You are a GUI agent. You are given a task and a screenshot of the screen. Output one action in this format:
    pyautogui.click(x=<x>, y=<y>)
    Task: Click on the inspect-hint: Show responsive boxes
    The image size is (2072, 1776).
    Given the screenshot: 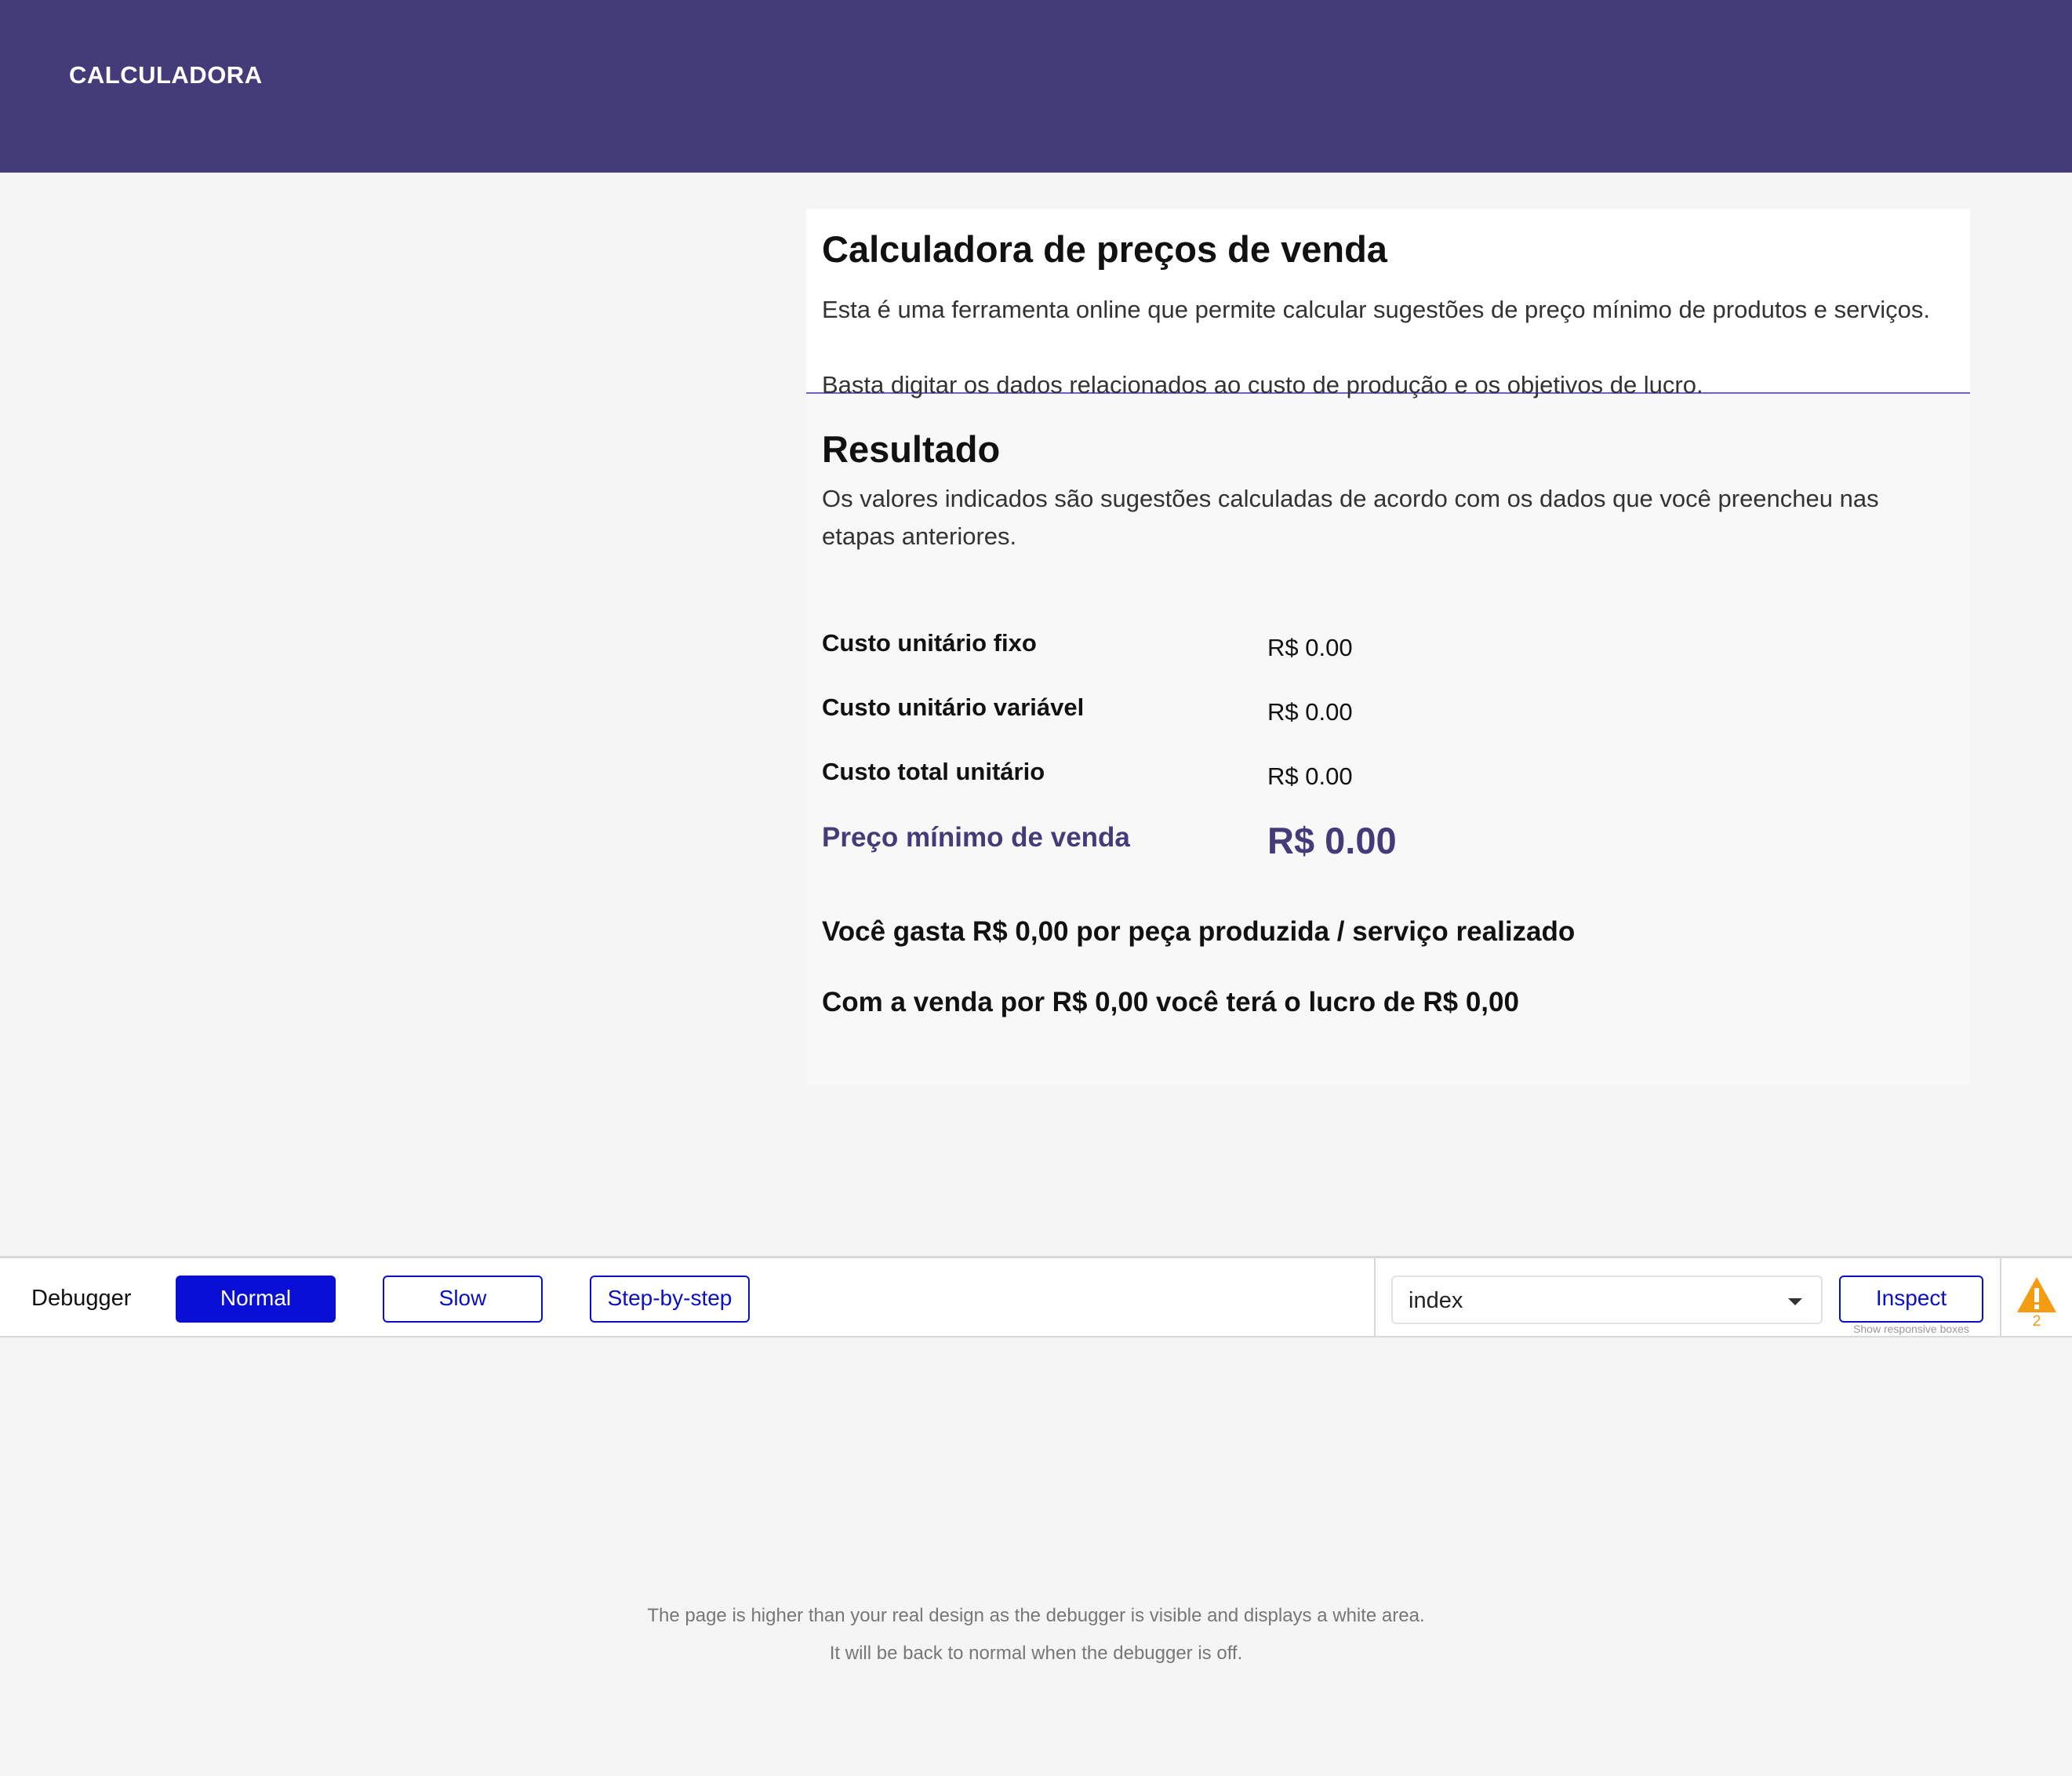 What is the action you would take?
    pyautogui.click(x=1911, y=1329)
    